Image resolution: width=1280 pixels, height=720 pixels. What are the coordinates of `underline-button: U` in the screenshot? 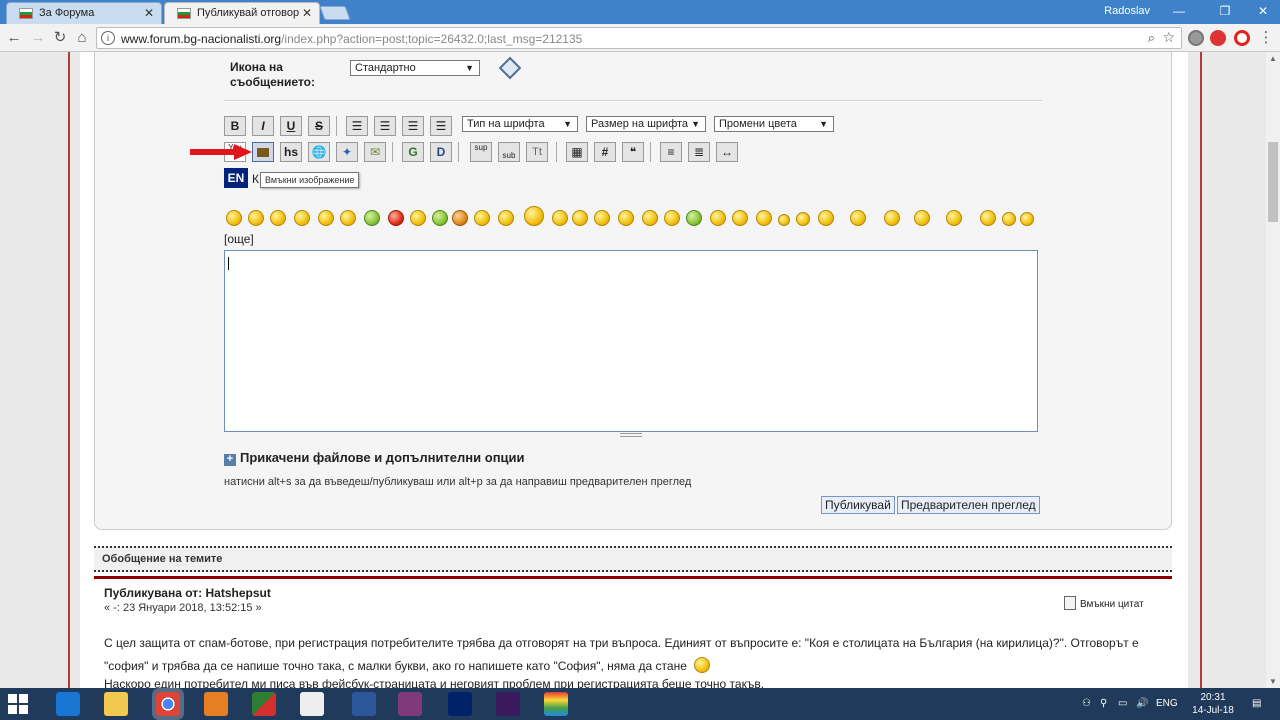 It's located at (291, 126).